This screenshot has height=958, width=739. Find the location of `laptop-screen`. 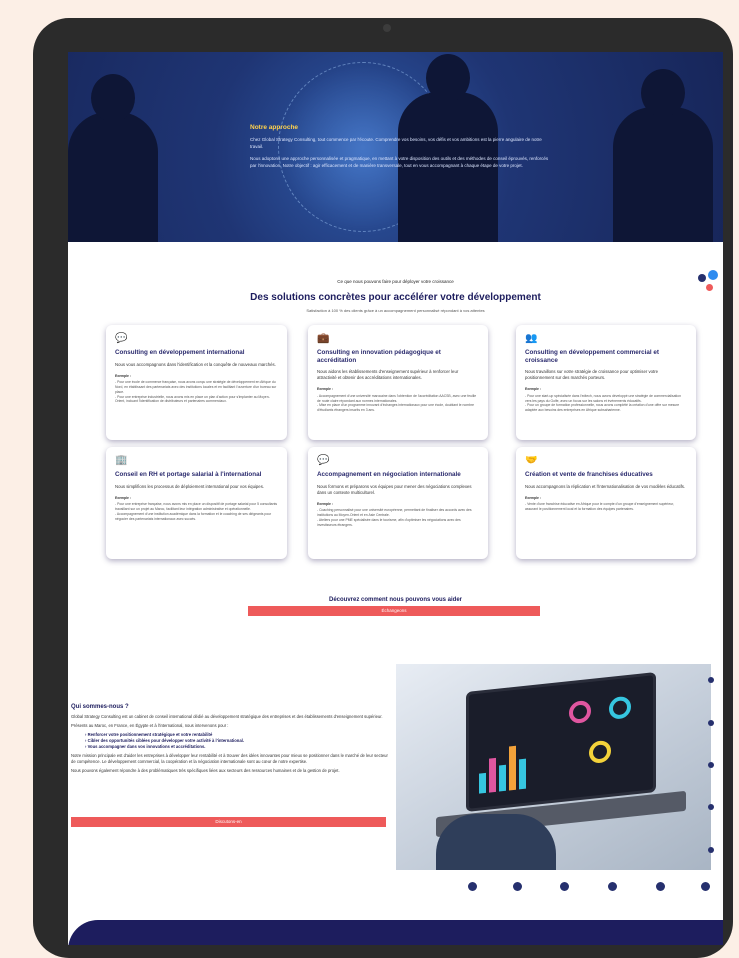

laptop-screen is located at coordinates (561, 742).